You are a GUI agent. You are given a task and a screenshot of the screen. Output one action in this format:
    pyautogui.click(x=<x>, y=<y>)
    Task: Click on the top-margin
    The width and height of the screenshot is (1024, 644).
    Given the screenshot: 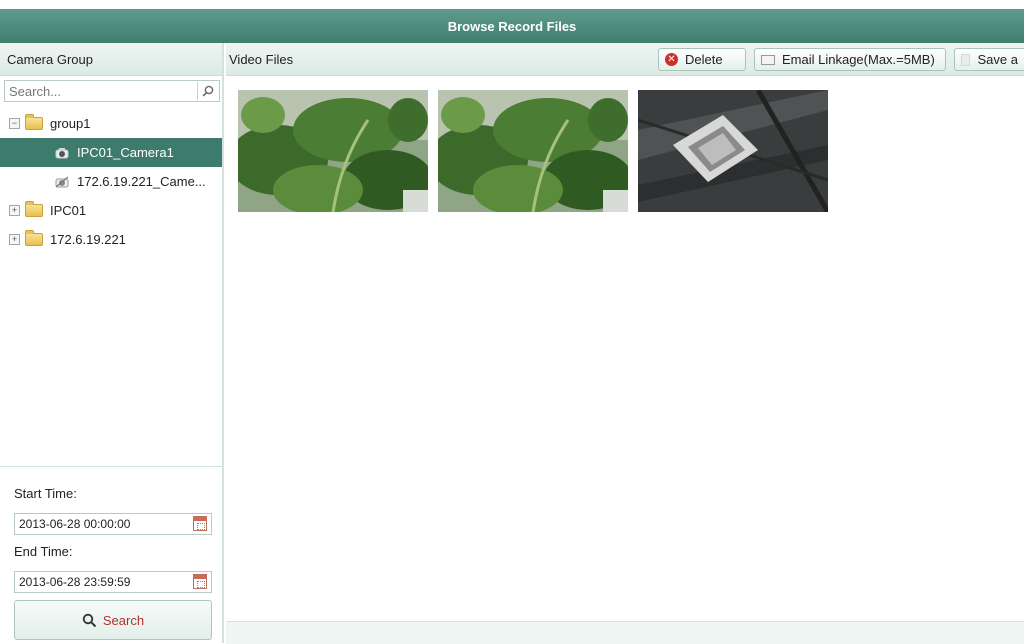 What is the action you would take?
    pyautogui.click(x=512, y=4)
    